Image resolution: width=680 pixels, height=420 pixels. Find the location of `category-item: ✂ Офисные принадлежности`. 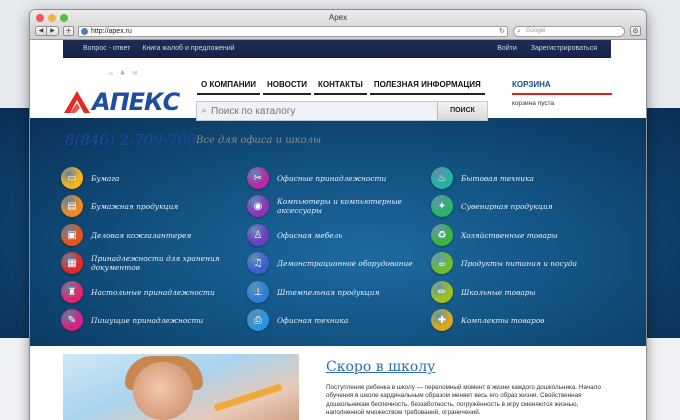

category-item: ✂ Офисные принадлежности is located at coordinates (337, 178).